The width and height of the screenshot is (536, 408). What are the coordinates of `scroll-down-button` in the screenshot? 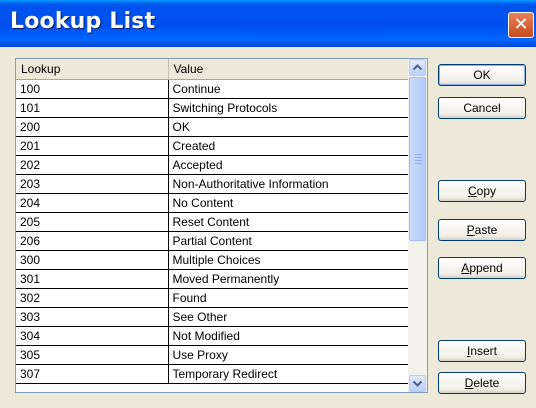 It's located at (417, 383).